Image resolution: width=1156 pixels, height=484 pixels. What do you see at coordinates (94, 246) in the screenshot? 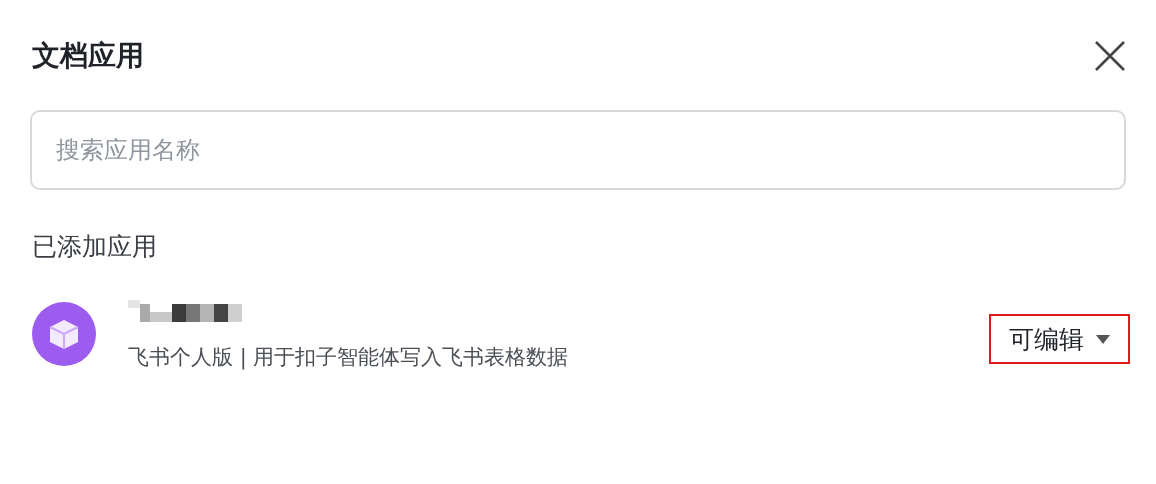
I see `section-title: 已添加应用` at bounding box center [94, 246].